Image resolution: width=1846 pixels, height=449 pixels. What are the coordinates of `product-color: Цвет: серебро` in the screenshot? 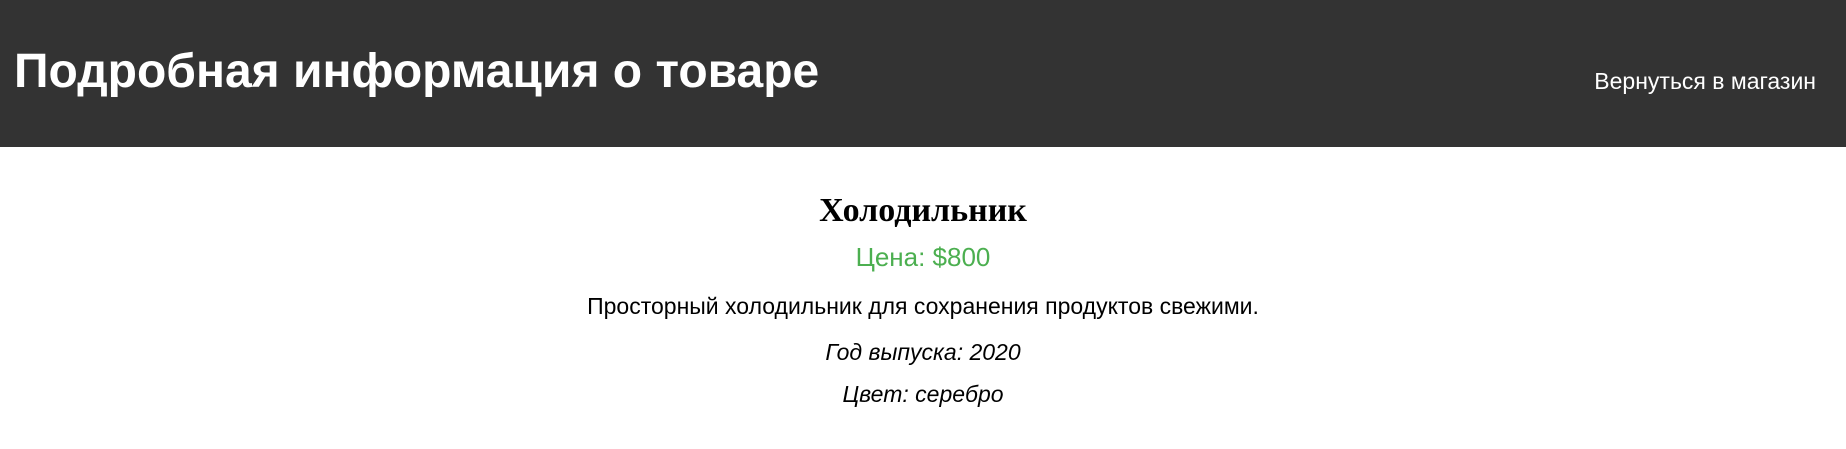 It's located at (923, 394).